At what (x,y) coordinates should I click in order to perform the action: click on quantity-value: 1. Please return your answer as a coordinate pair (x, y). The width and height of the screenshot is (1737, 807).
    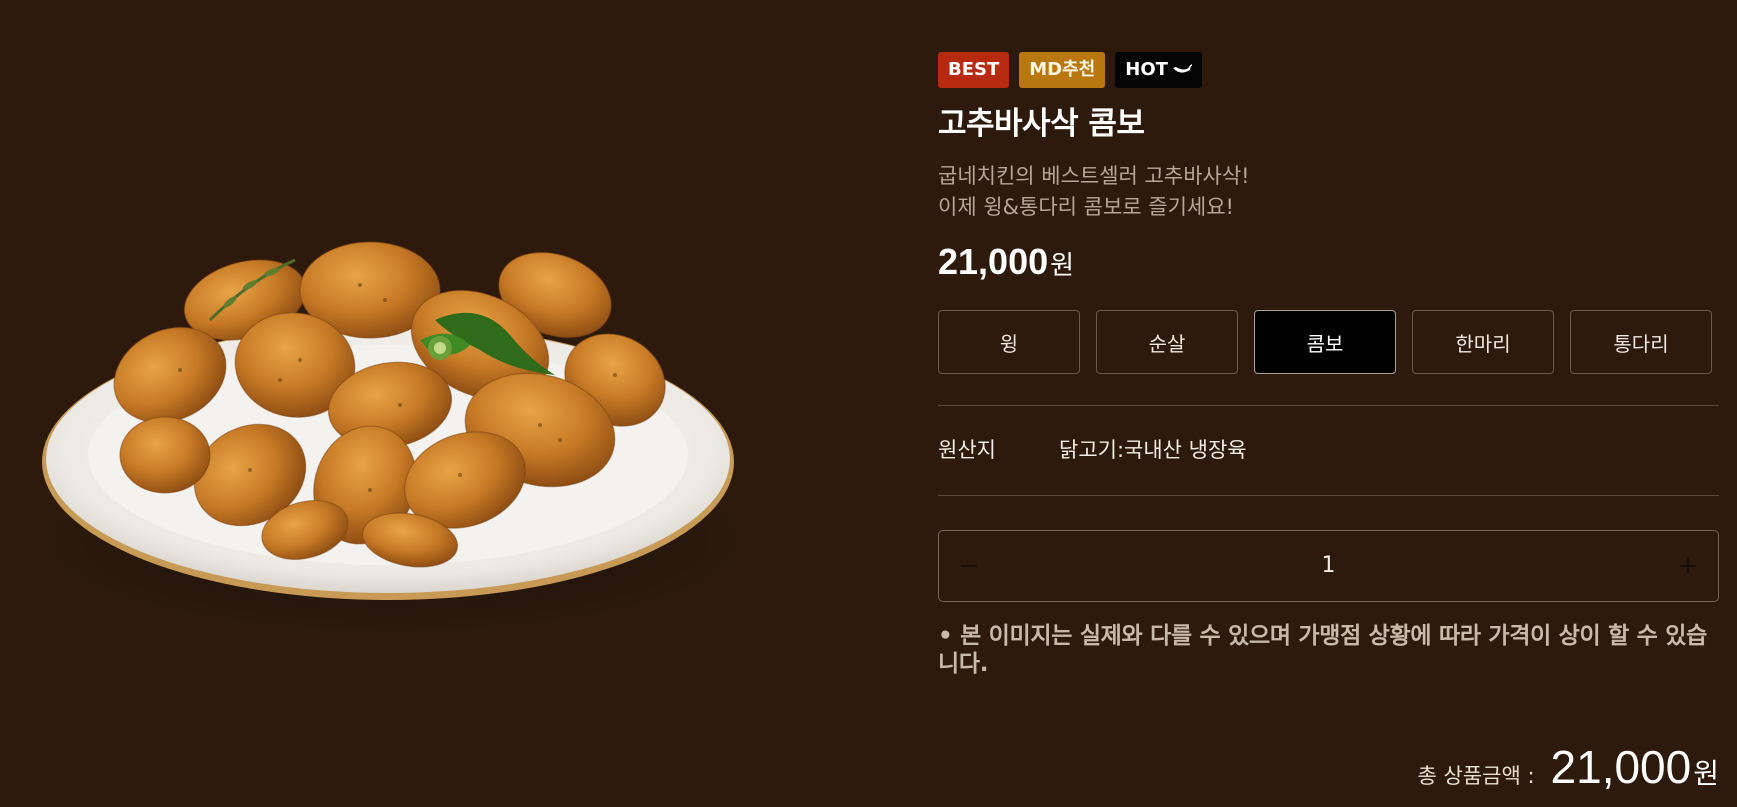
    Looking at the image, I should click on (1328, 566).